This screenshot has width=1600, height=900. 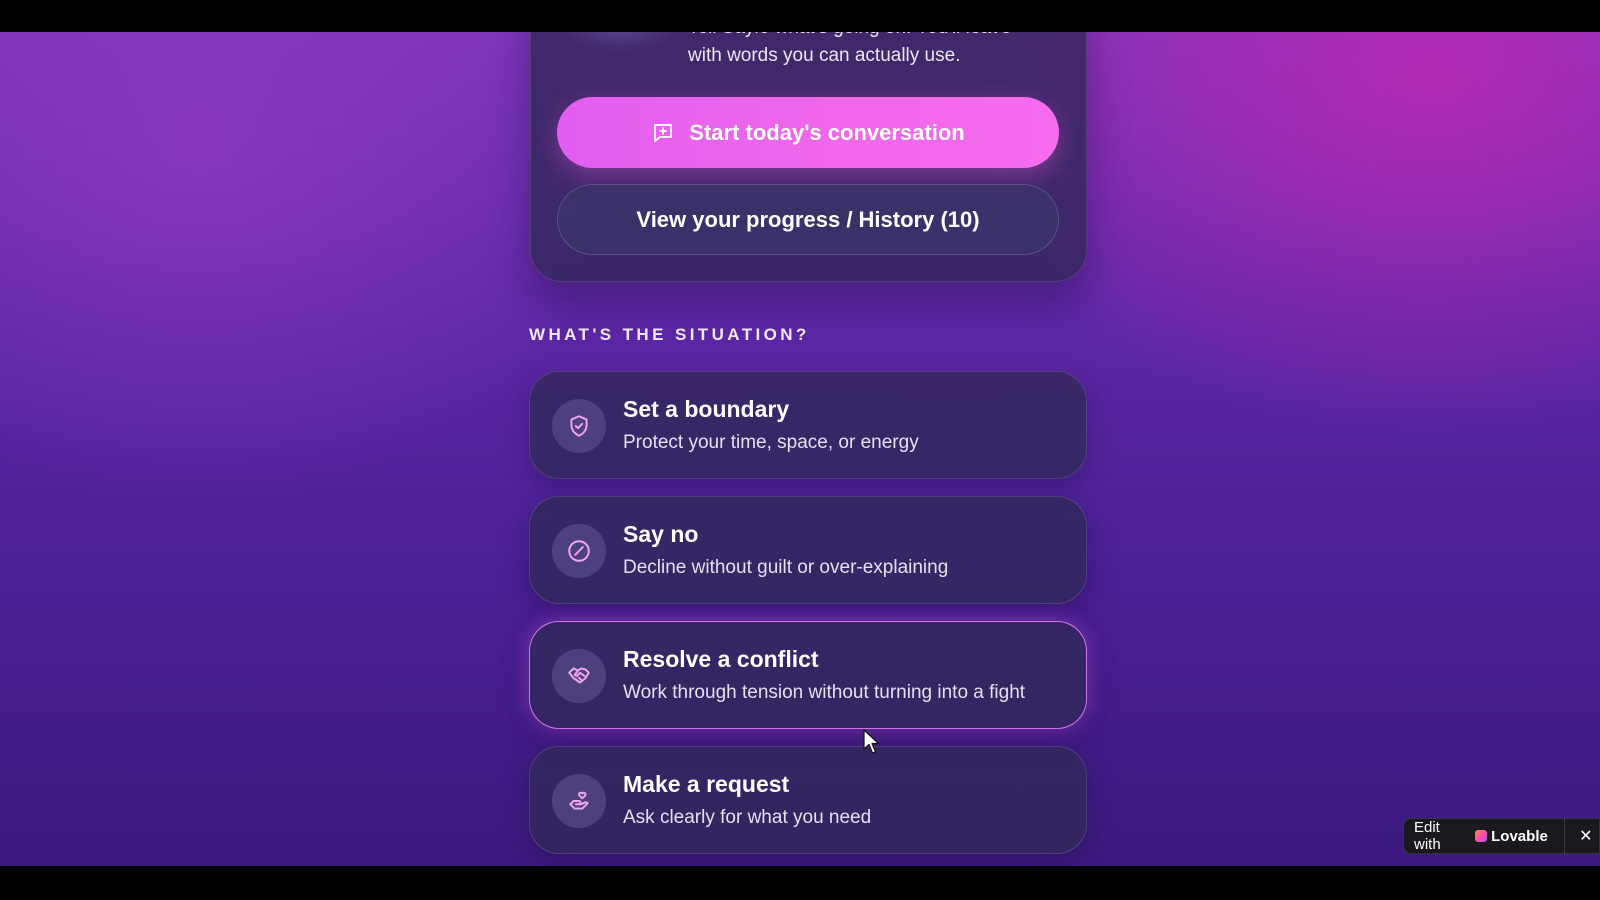 I want to click on badge-prefix: Edit with, so click(x=1427, y=836).